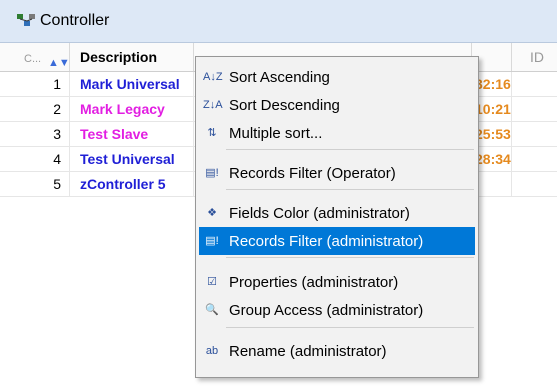  What do you see at coordinates (279, 77) in the screenshot?
I see `menu-item-label: Sort Ascending` at bounding box center [279, 77].